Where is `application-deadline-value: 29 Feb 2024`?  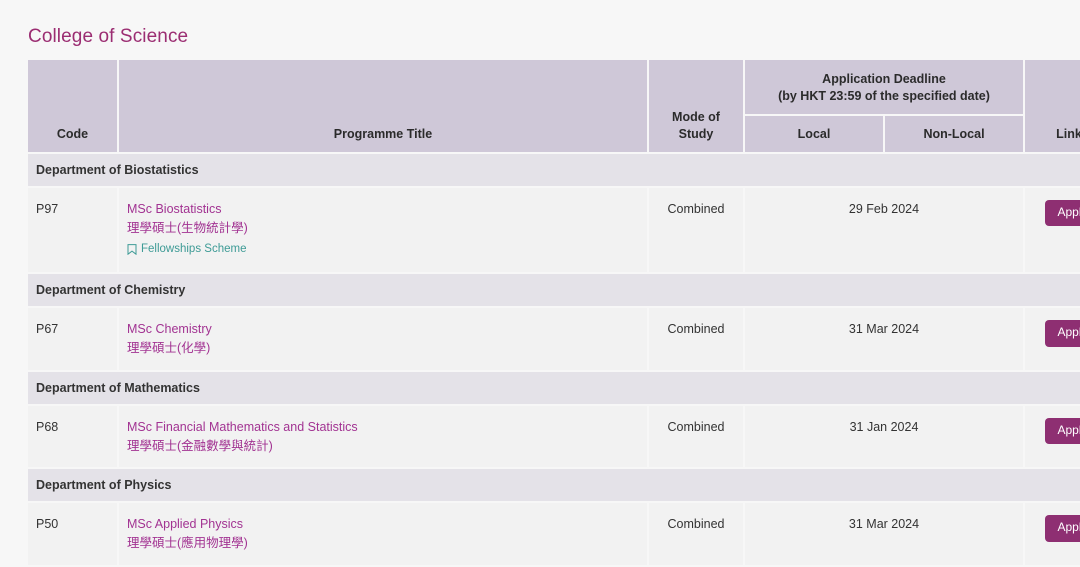
application-deadline-value: 29 Feb 2024 is located at coordinates (885, 231).